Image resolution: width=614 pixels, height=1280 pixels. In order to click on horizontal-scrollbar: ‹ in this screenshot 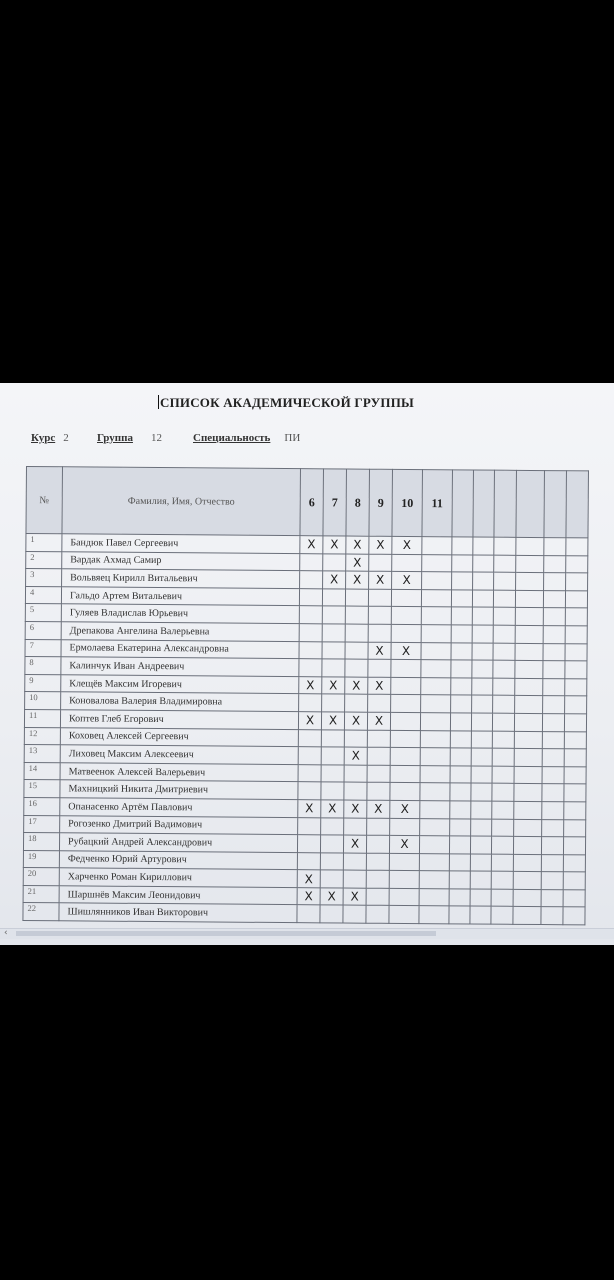, I will do `click(307, 933)`.